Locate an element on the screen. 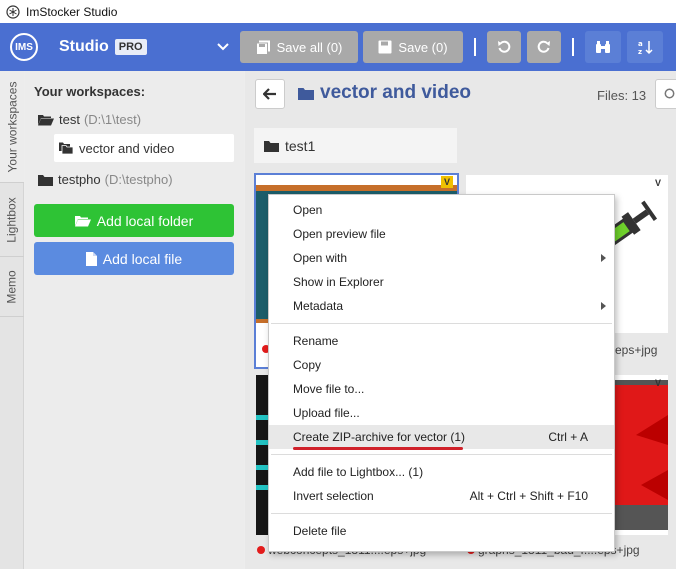 This screenshot has width=676, height=569. menu-item-delete-file: Delete file is located at coordinates (441, 531).